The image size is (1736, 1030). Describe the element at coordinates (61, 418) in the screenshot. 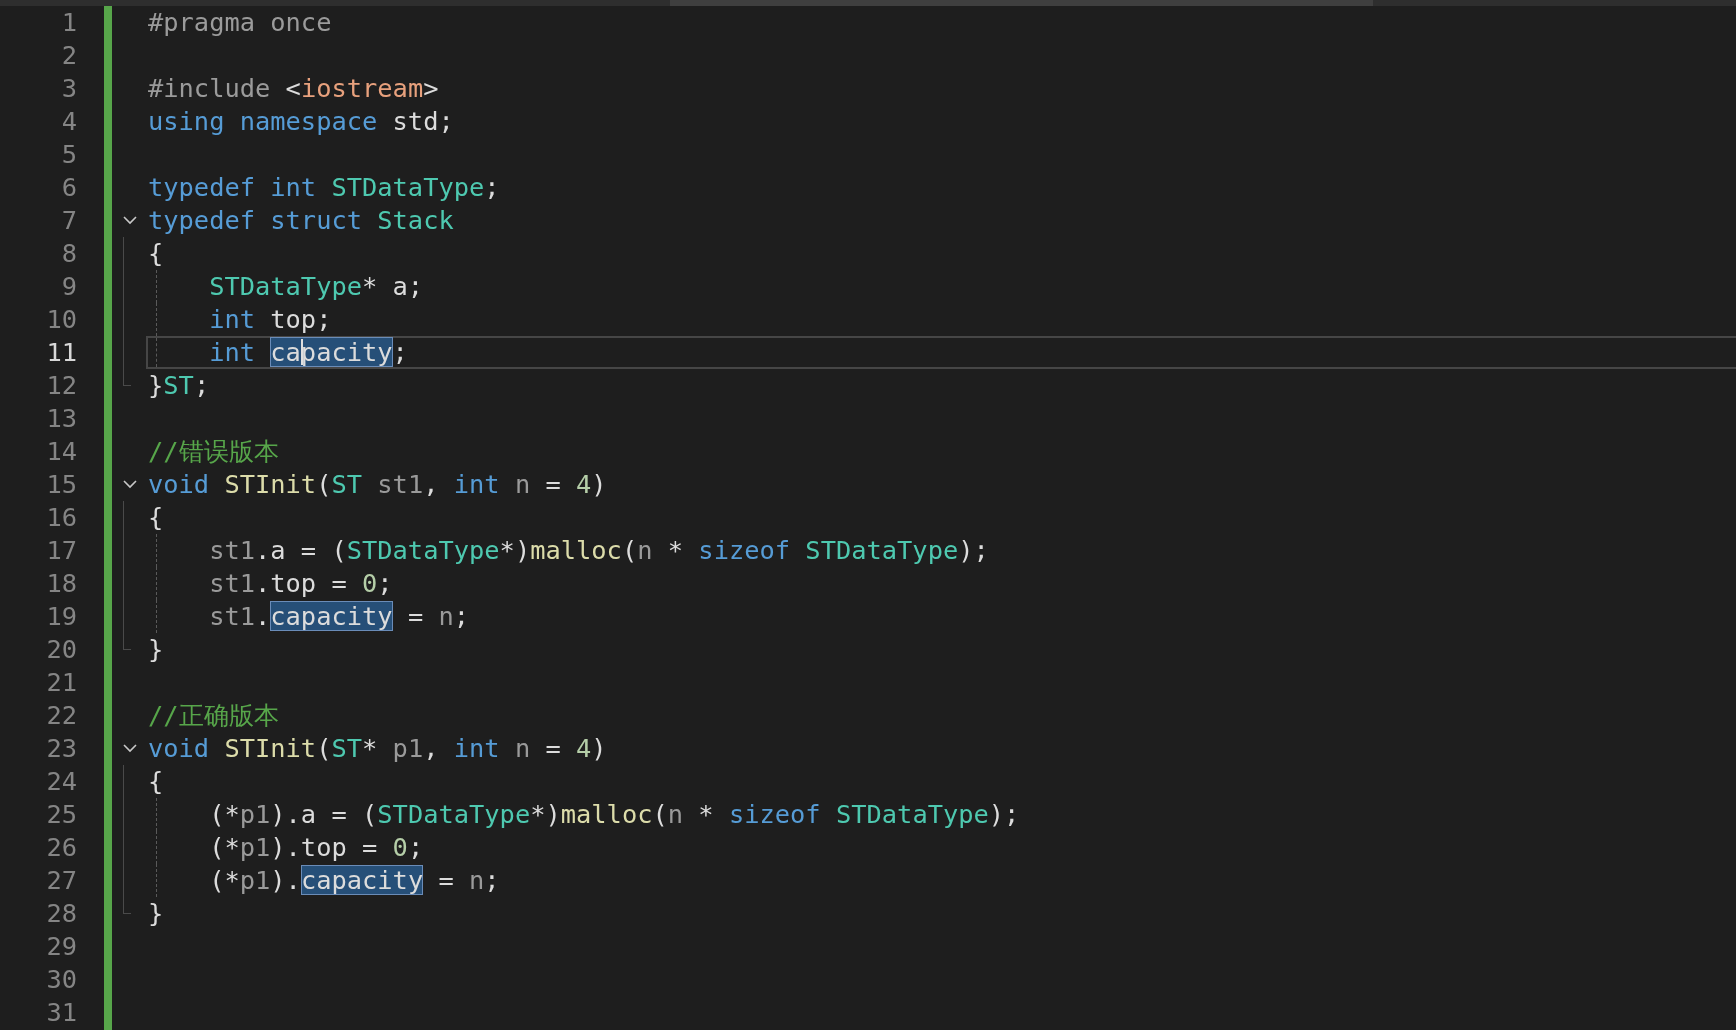

I see `line-number: 13` at that location.